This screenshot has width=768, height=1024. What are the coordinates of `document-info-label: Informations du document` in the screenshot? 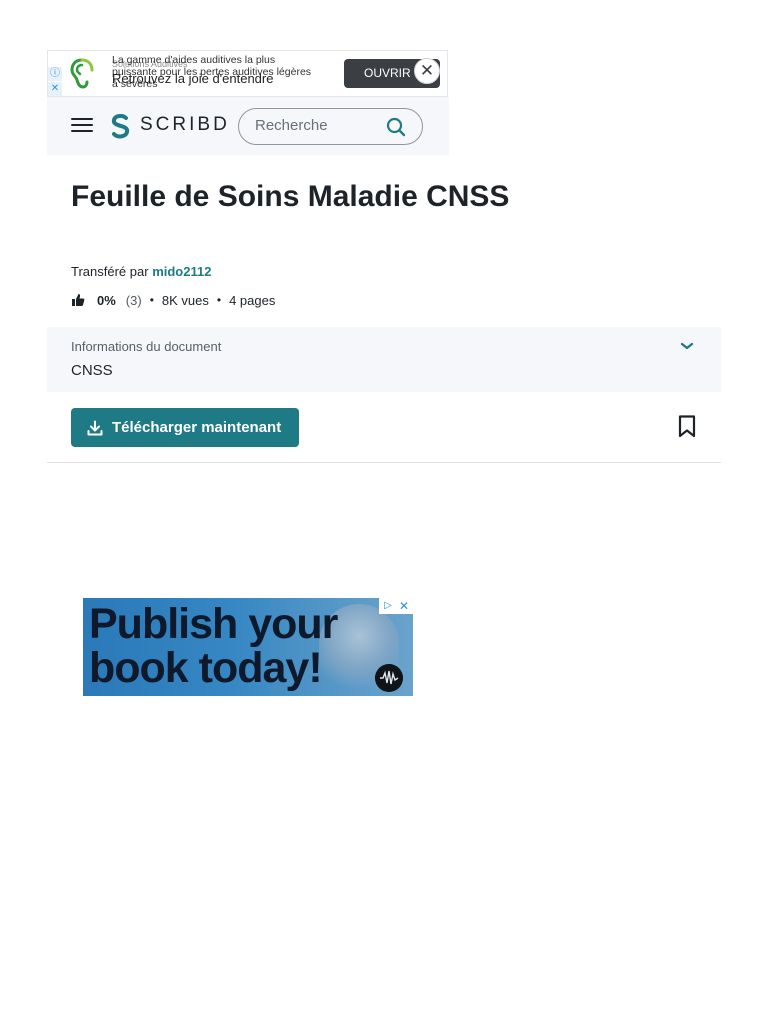 It's located at (146, 346).